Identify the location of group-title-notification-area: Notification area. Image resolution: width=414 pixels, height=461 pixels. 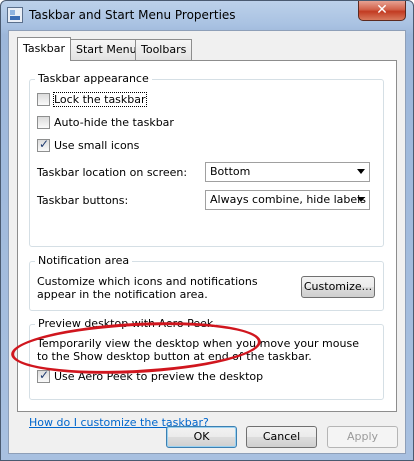
(84, 260).